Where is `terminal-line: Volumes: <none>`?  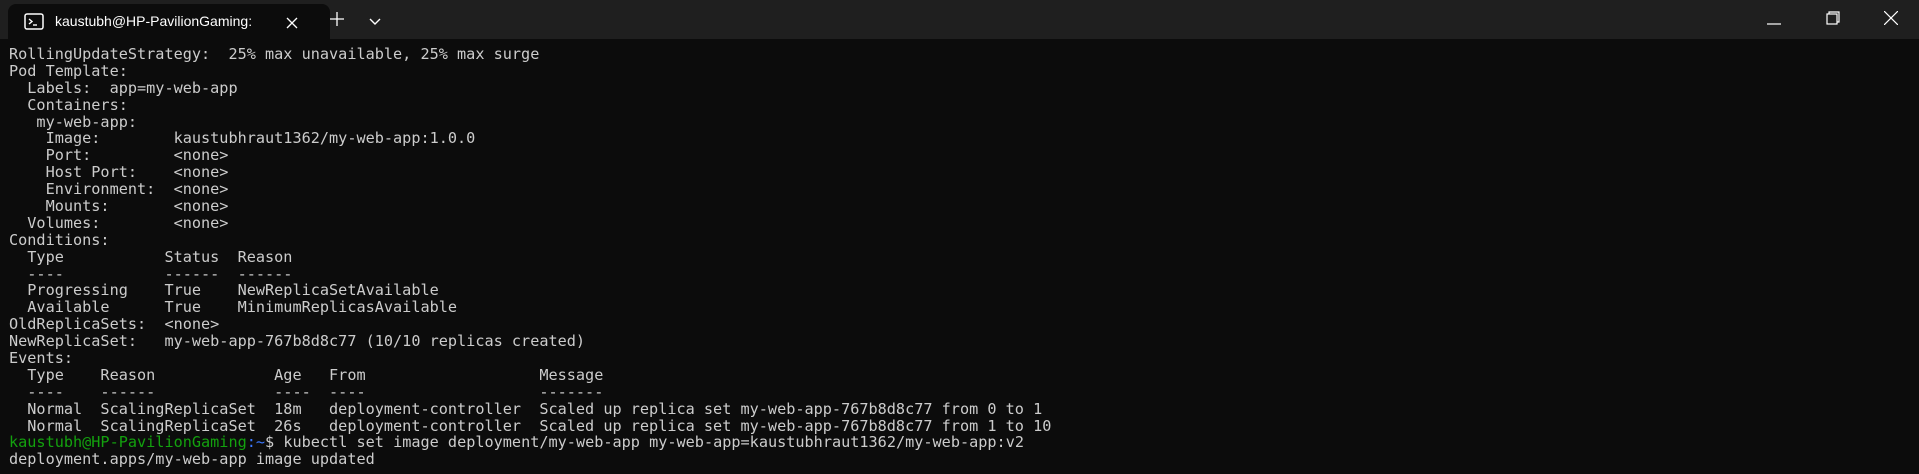 terminal-line: Volumes: <none> is located at coordinates (119, 222).